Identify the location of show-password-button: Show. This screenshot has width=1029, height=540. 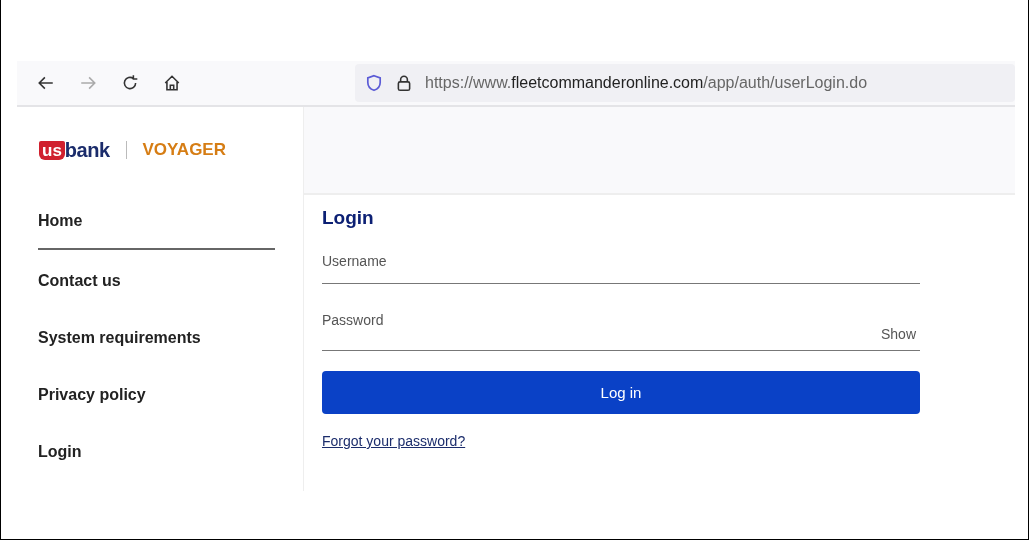
(898, 338).